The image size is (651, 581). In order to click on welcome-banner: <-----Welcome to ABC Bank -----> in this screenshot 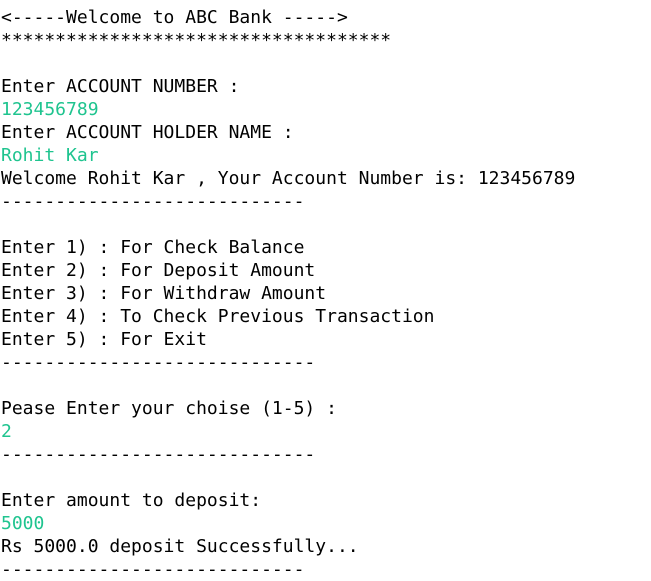, I will do `click(174, 17)`.